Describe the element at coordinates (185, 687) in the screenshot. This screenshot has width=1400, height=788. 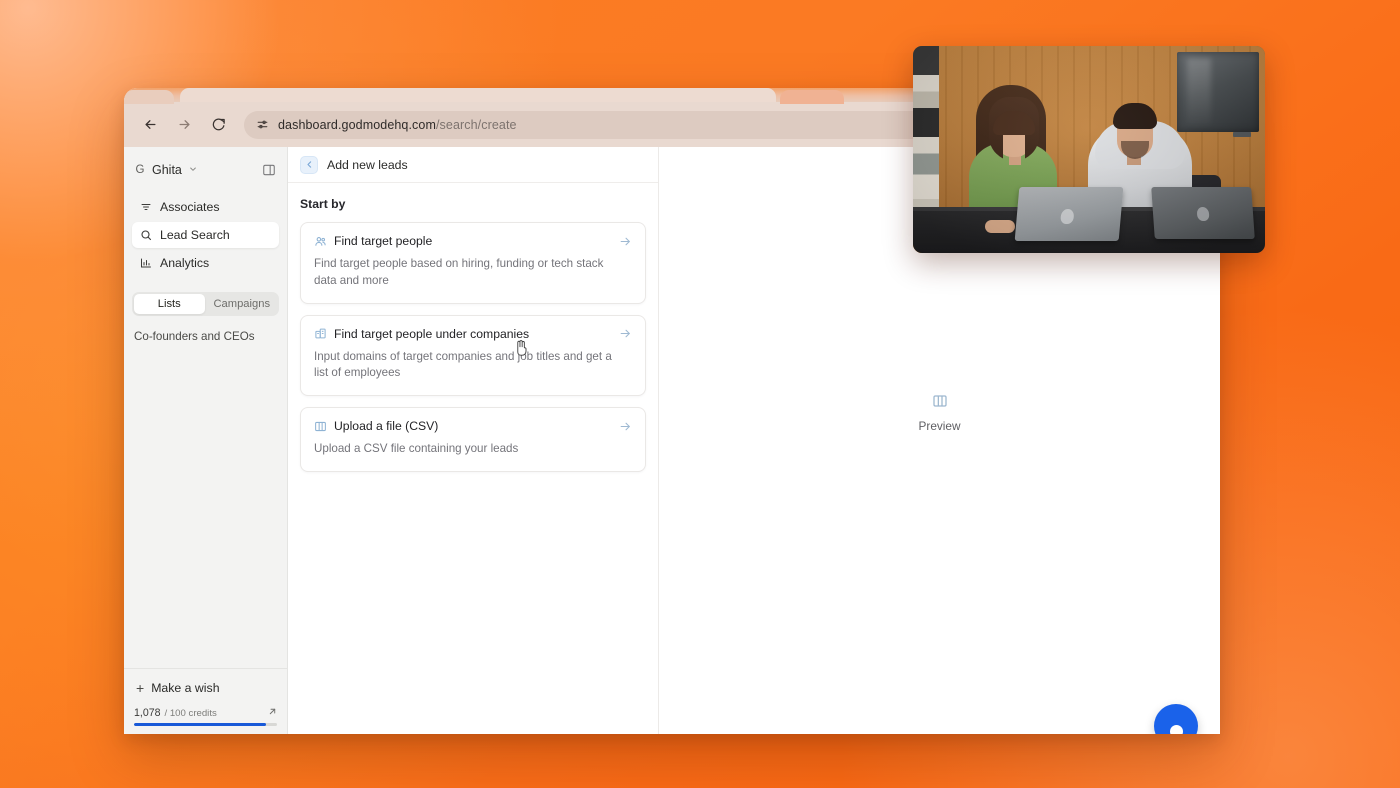
I see `make-a-wish-label: Make a wish` at that location.